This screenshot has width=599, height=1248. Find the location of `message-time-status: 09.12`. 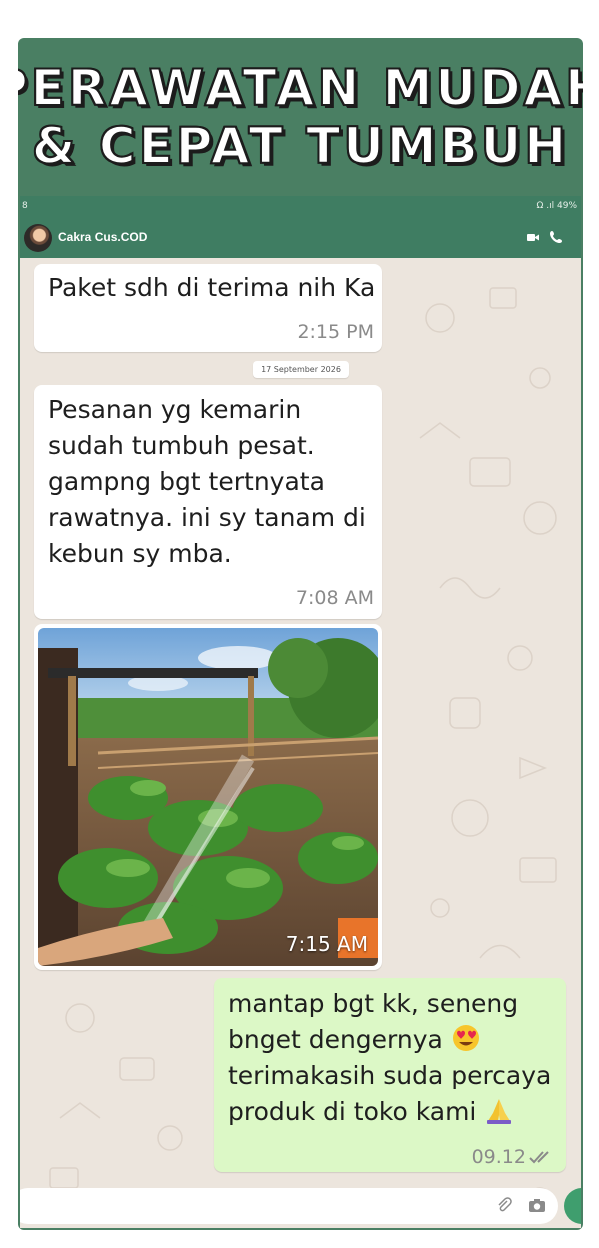

message-time-status: 09.12 is located at coordinates (514, 1157).